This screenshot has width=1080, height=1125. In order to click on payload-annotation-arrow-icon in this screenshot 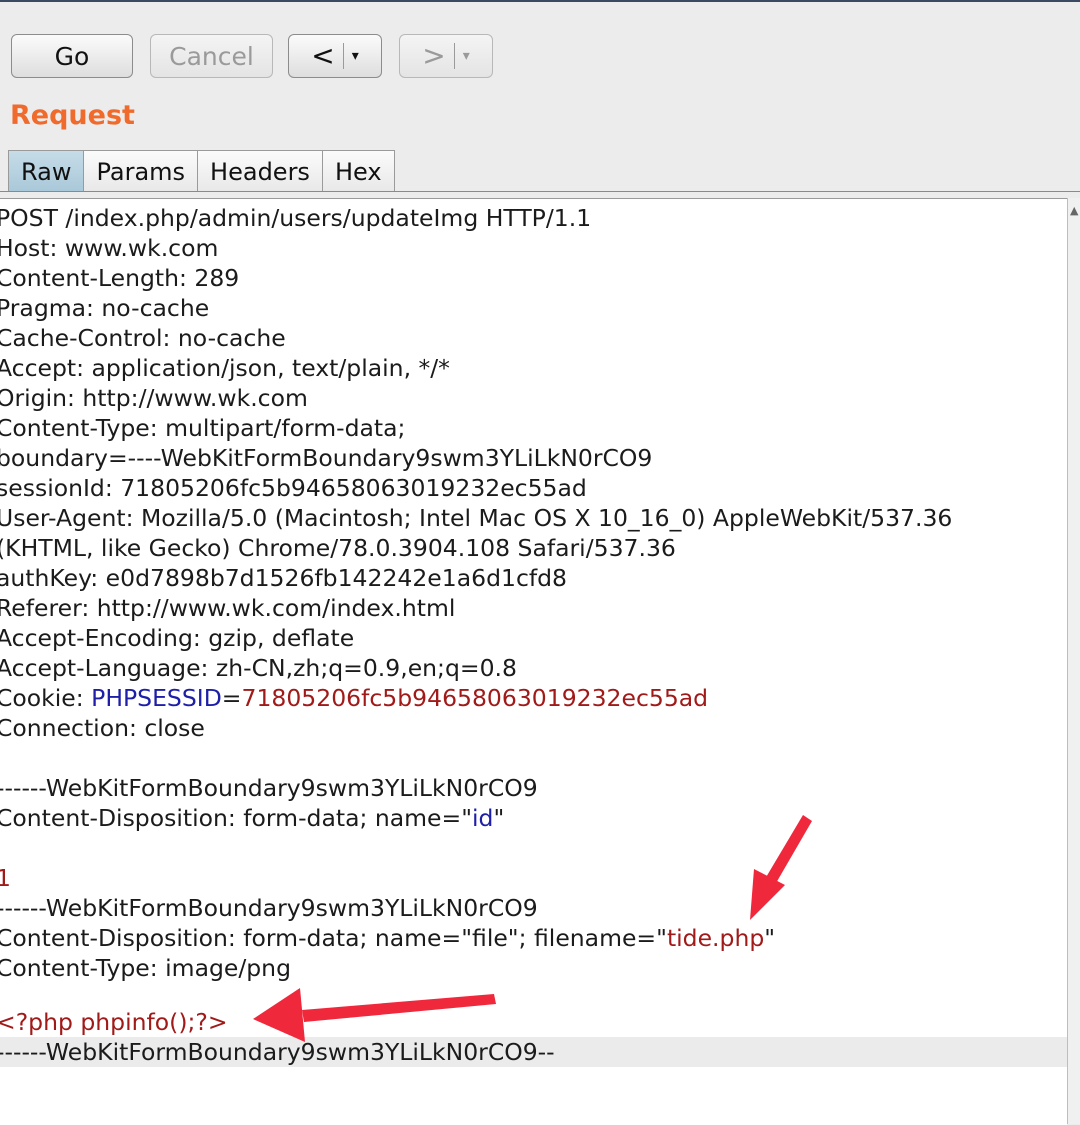, I will do `click(374, 1015)`.